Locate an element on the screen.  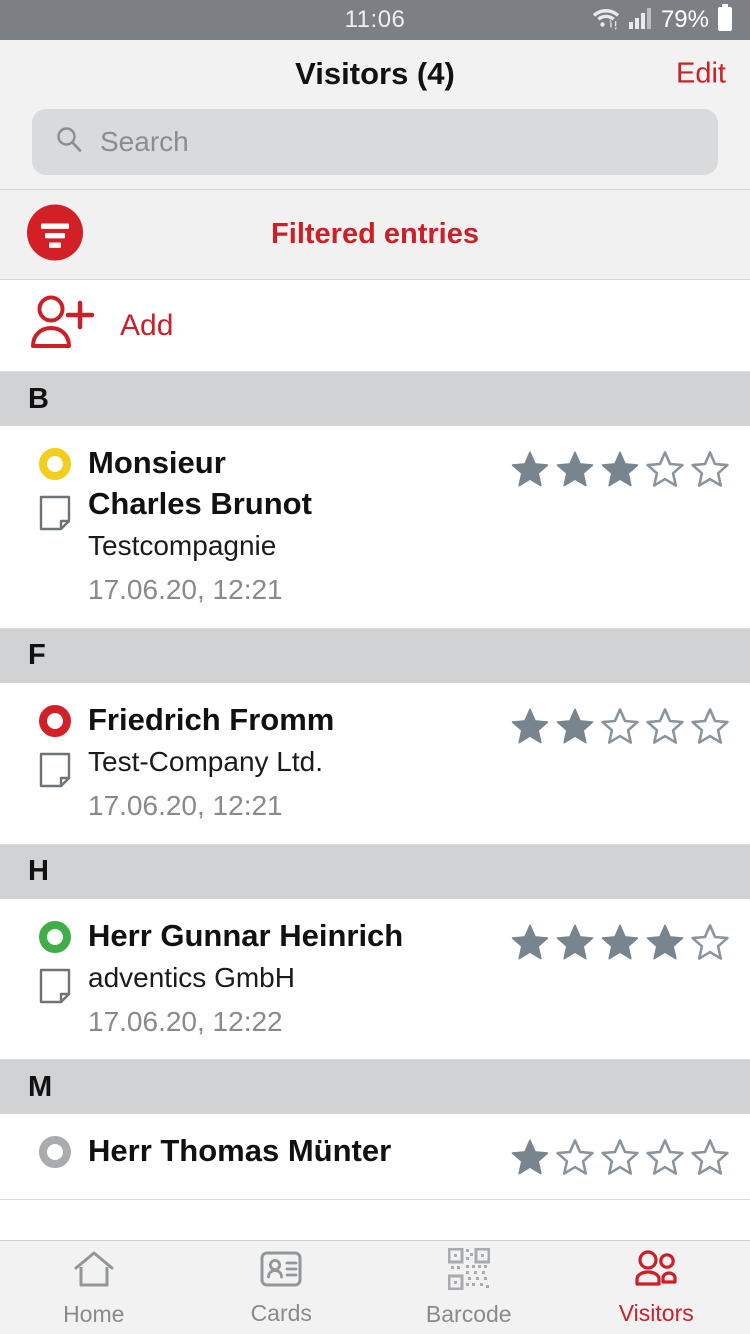
visitor-company: Test-Company Ltd. is located at coordinates (205, 762).